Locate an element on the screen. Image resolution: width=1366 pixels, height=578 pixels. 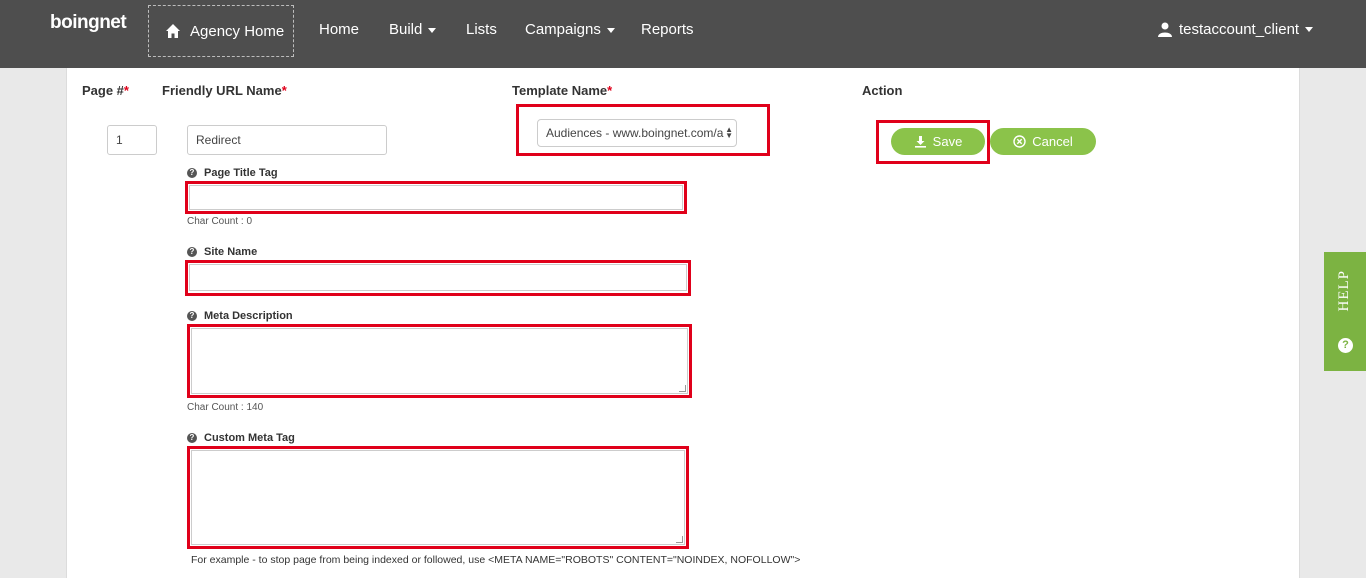
cancel-button: Cancel is located at coordinates (1043, 141).